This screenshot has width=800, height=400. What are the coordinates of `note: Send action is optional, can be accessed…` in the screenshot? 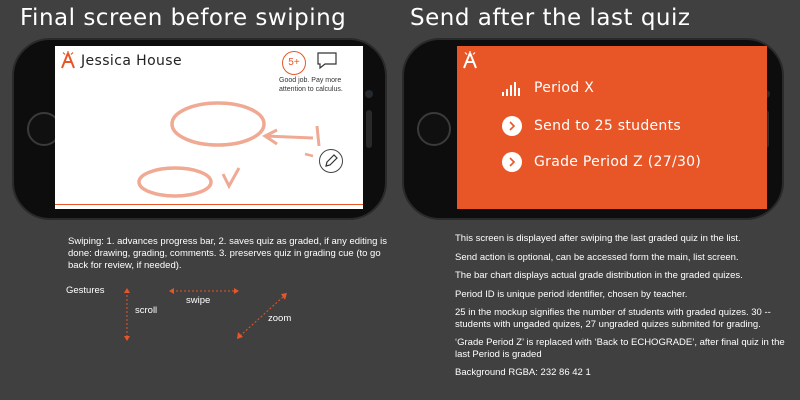 It's located at (597, 257).